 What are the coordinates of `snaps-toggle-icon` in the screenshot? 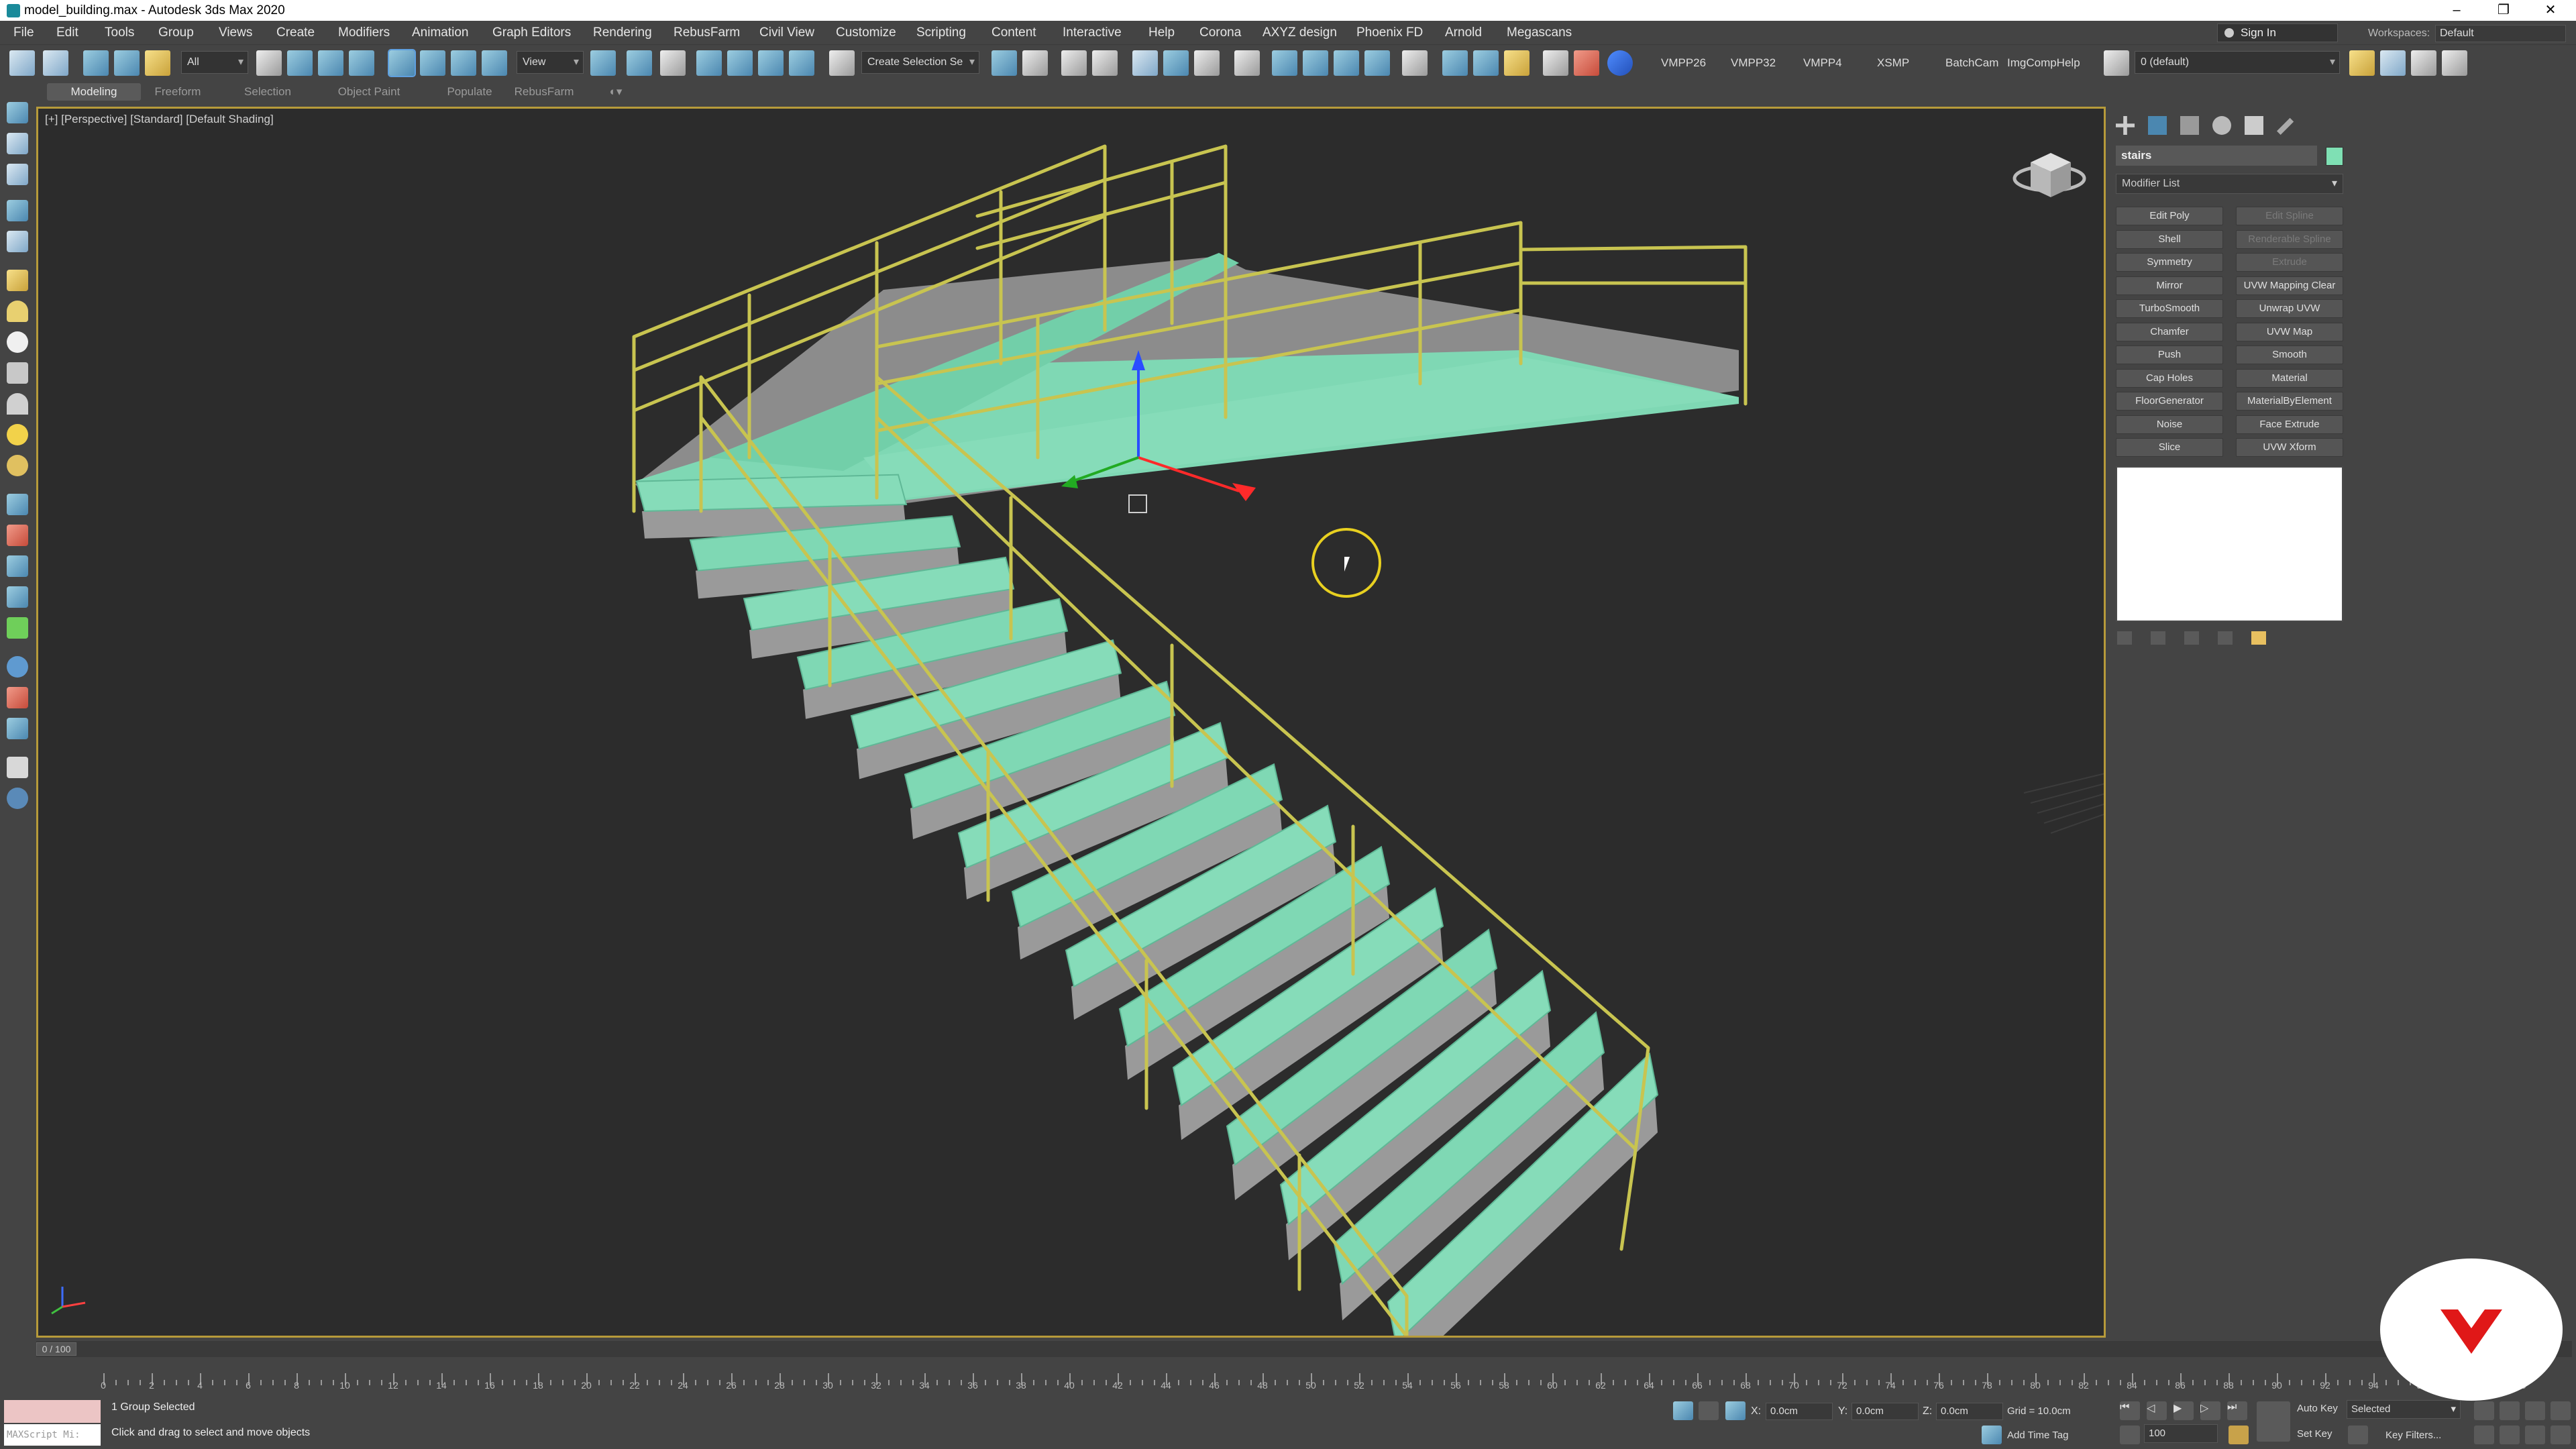 It's located at (709, 63).